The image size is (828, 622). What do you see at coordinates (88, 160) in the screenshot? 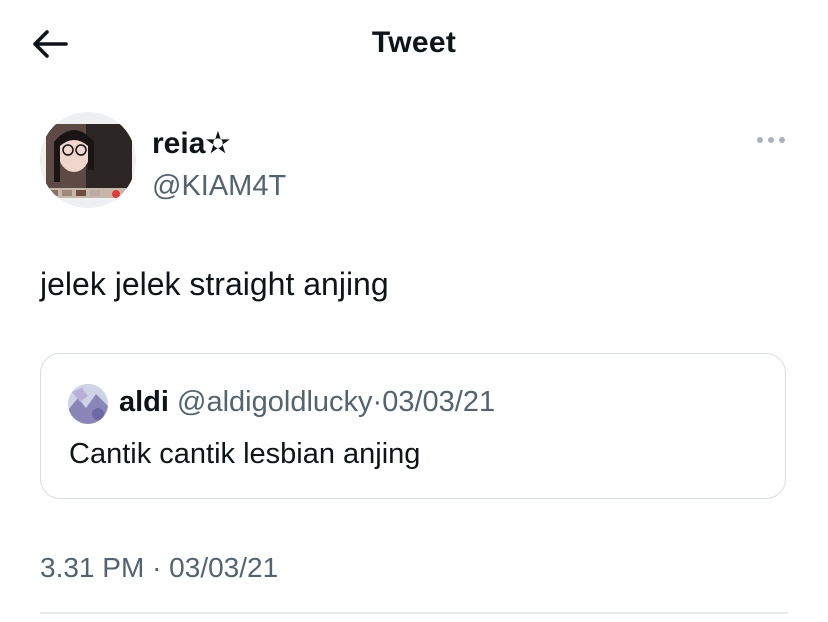
I see `avatar` at bounding box center [88, 160].